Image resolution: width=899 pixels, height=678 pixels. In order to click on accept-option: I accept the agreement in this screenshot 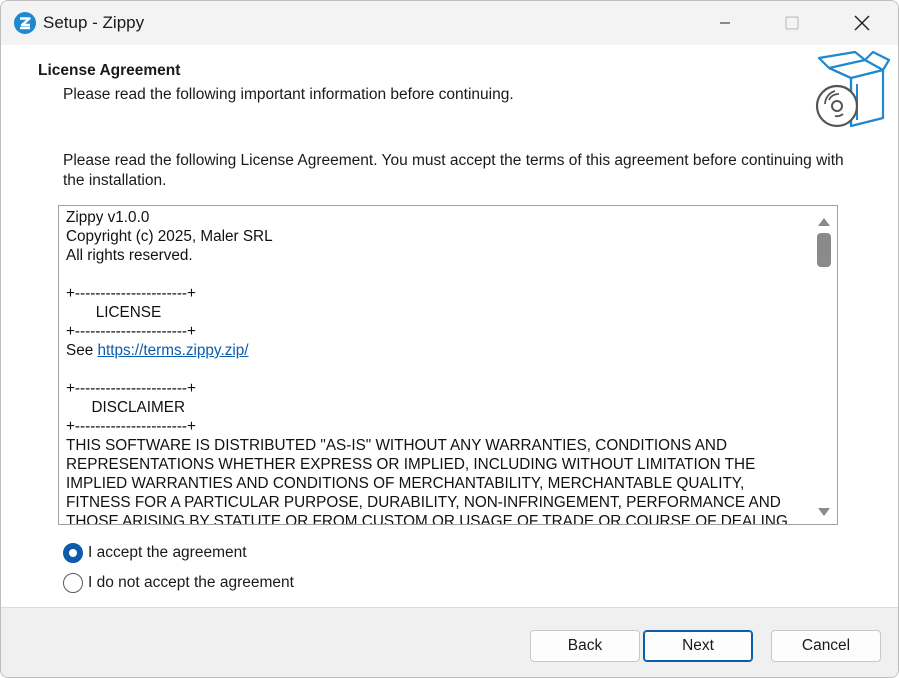, I will do `click(155, 553)`.